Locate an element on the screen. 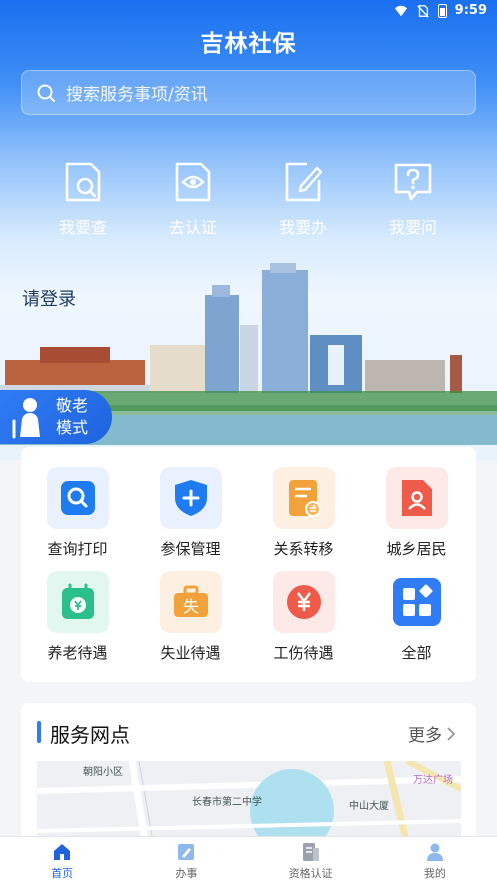 Image resolution: width=497 pixels, height=885 pixels. elderly-person-icon is located at coordinates (26, 418).